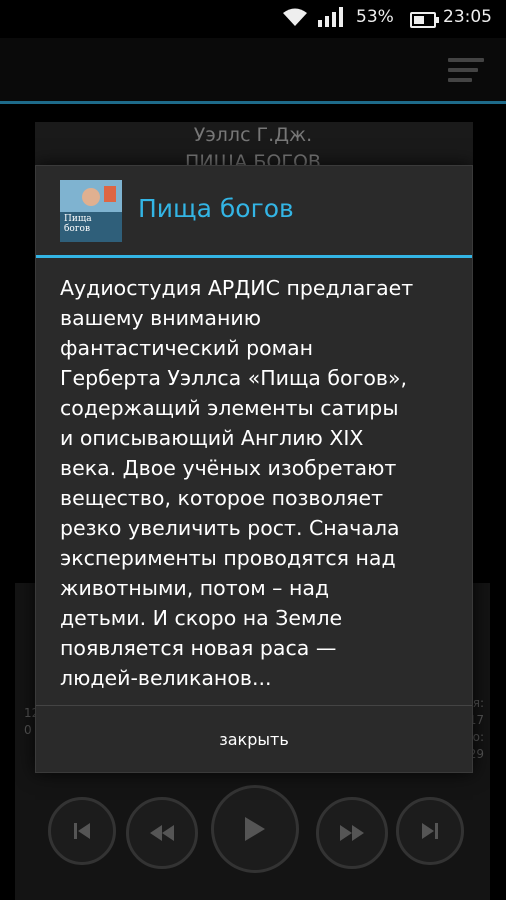 This screenshot has height=900, width=506. I want to click on skip-next-button, so click(430, 831).